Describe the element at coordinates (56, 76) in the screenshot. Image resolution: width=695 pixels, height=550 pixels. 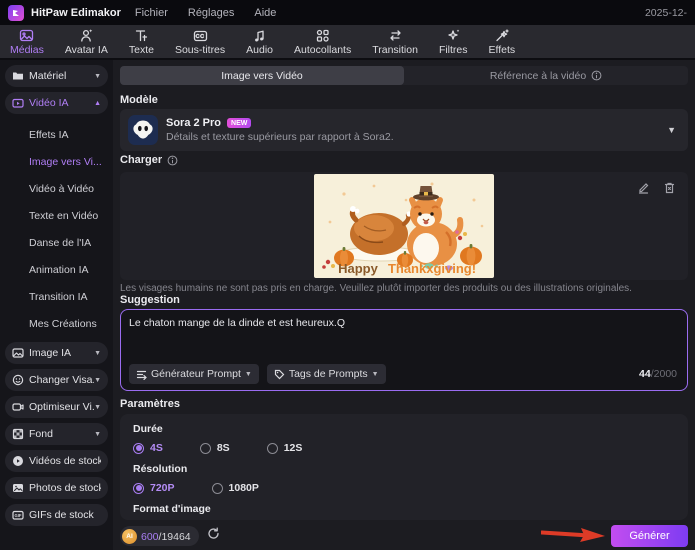
I see `sidebar-item-materiel: Matériel ▼` at that location.